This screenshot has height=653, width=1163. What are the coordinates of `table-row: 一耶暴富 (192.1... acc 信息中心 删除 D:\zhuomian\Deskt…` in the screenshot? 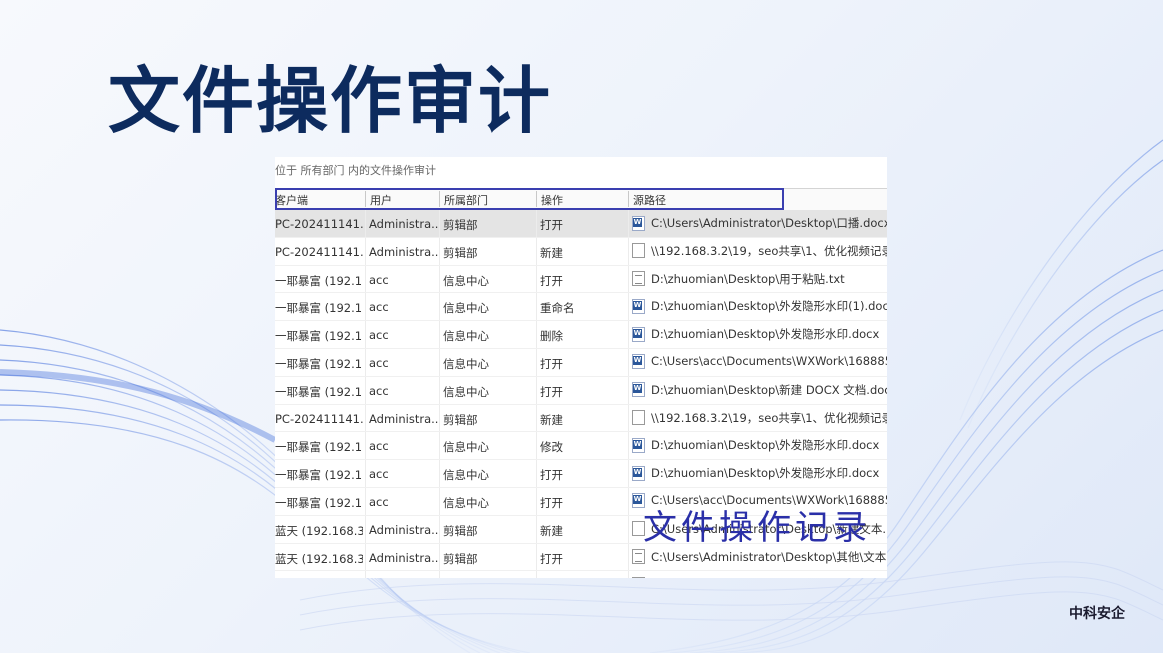 It's located at (581, 335).